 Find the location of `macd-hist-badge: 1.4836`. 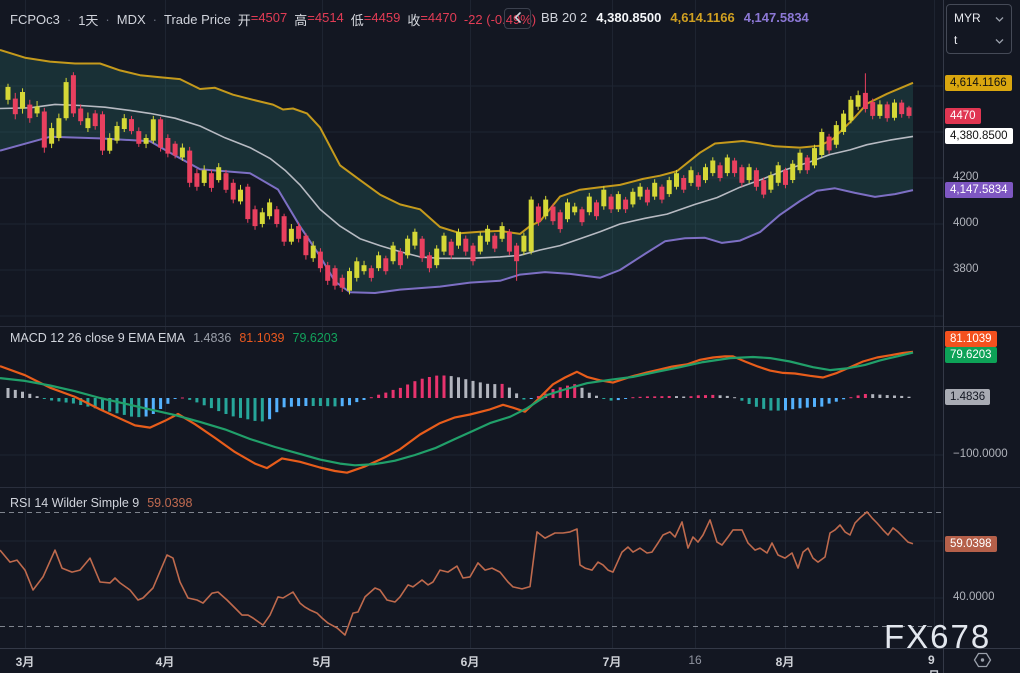

macd-hist-badge: 1.4836 is located at coordinates (968, 397).